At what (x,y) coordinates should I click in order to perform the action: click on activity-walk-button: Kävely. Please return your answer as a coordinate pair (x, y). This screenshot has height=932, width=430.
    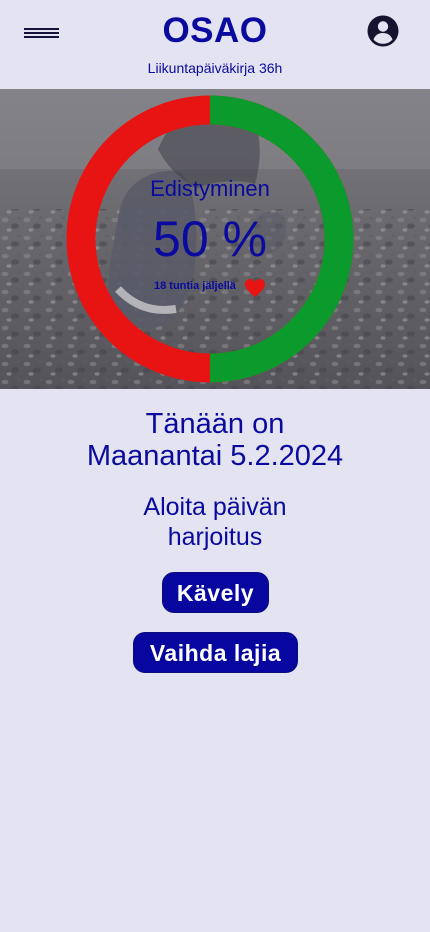
    Looking at the image, I should click on (215, 592).